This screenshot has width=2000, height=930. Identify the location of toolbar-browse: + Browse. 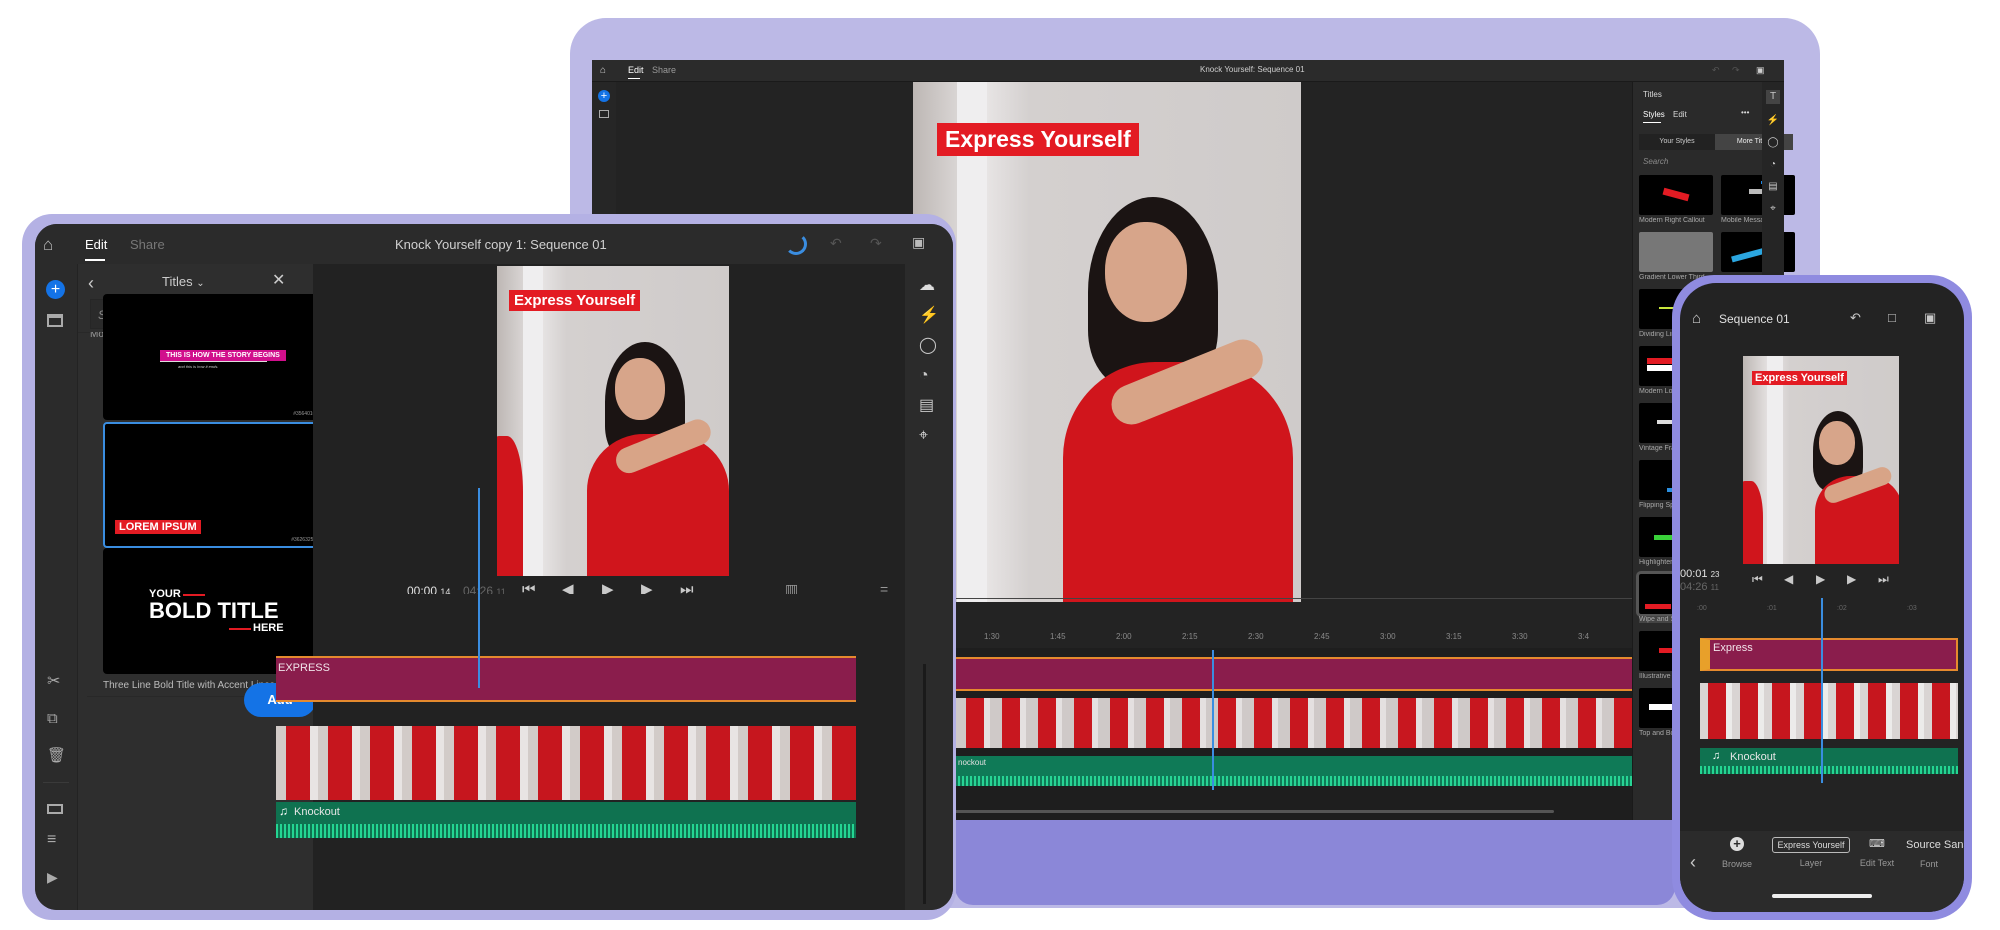
(1737, 853).